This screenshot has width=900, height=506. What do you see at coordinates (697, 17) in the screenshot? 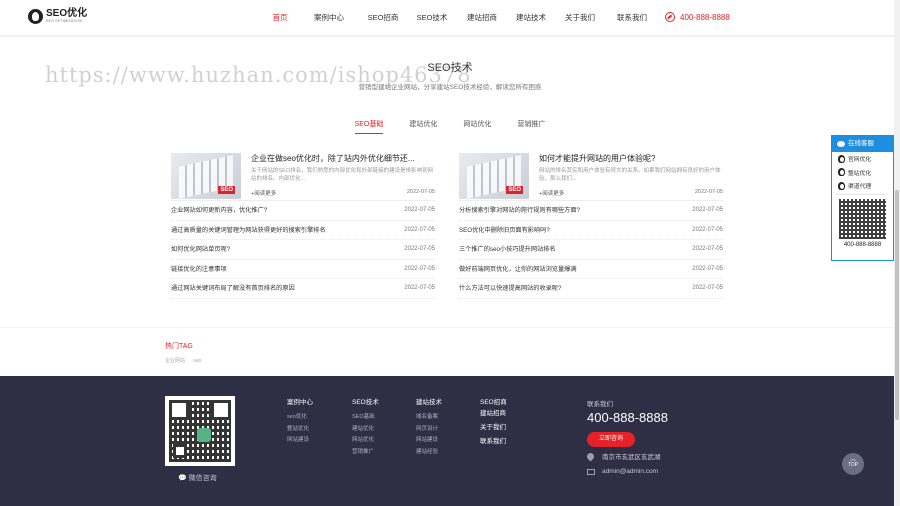
I see `header-phone: 400-888-8888` at bounding box center [697, 17].